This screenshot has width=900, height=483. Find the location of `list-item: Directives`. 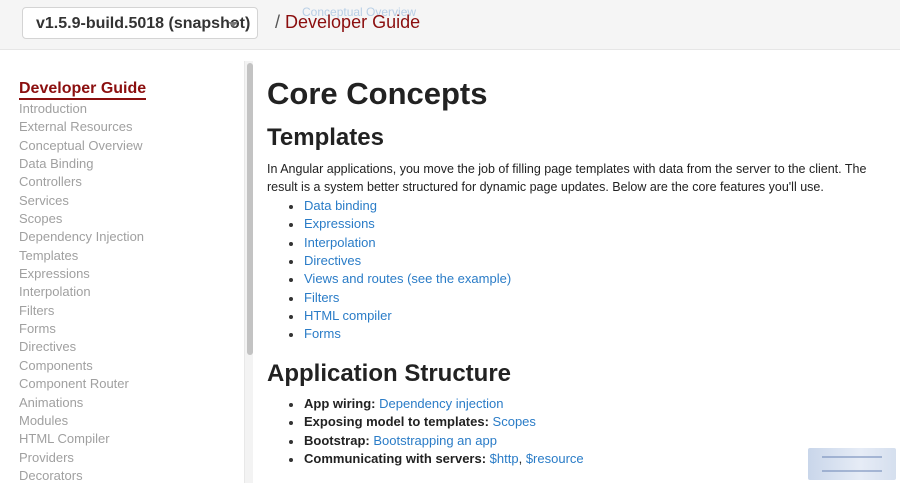

list-item: Directives is located at coordinates (398, 261).